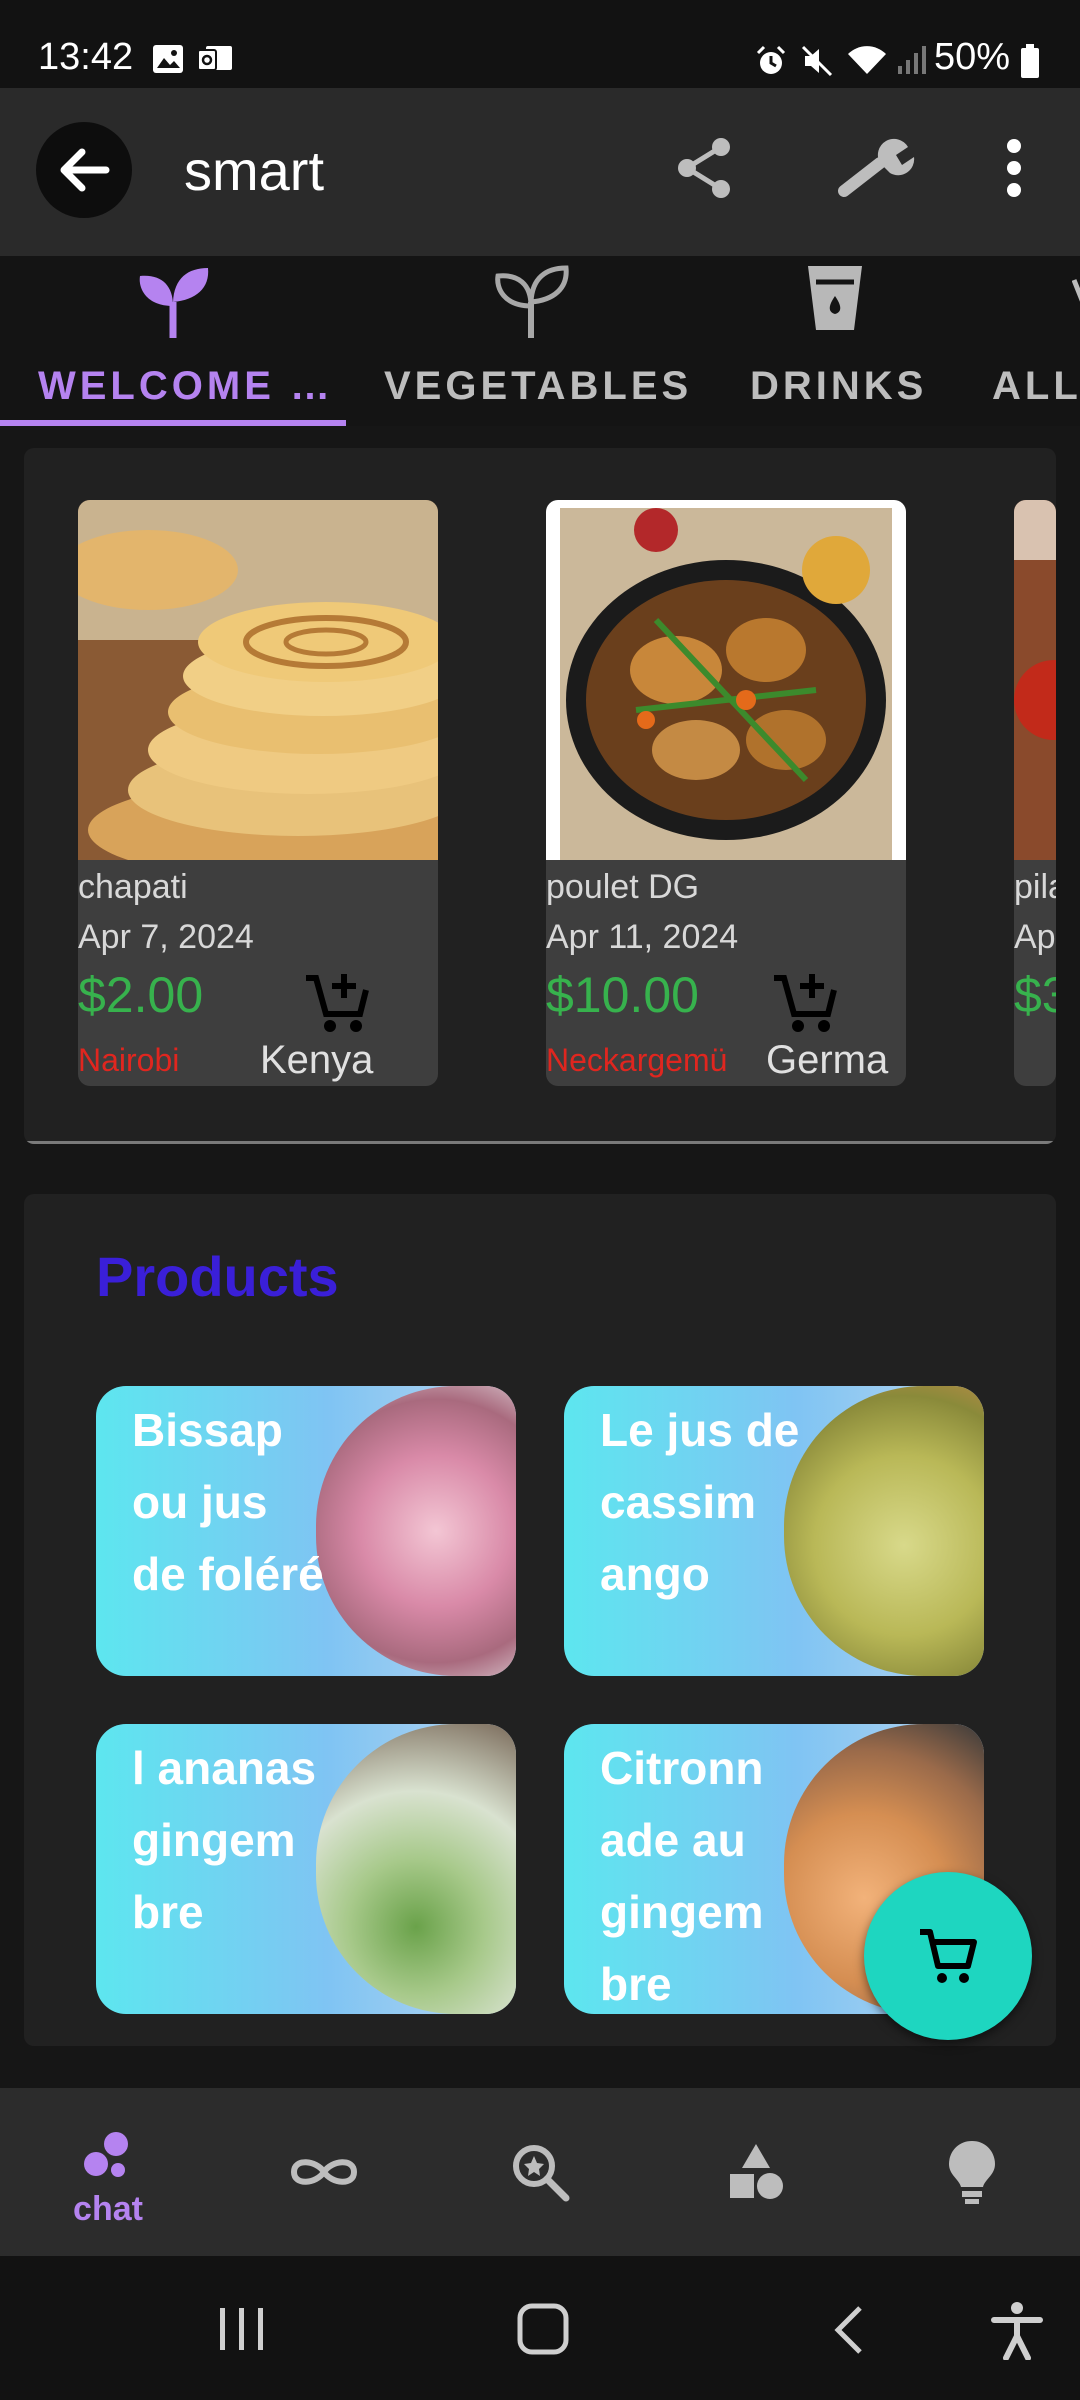  What do you see at coordinates (538, 386) in the screenshot?
I see `tab-label: VEGETABLES` at bounding box center [538, 386].